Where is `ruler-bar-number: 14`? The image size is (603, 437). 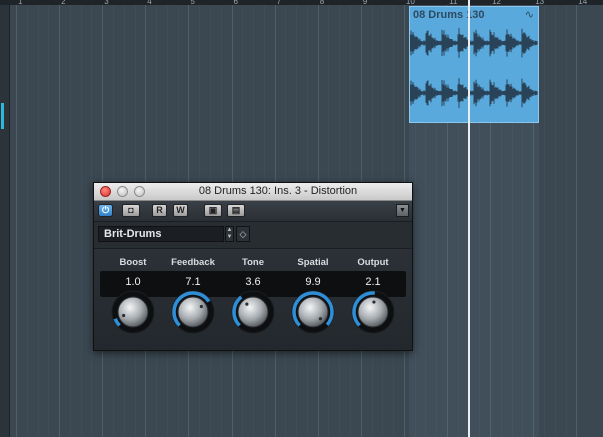 ruler-bar-number: 14 is located at coordinates (583, 3).